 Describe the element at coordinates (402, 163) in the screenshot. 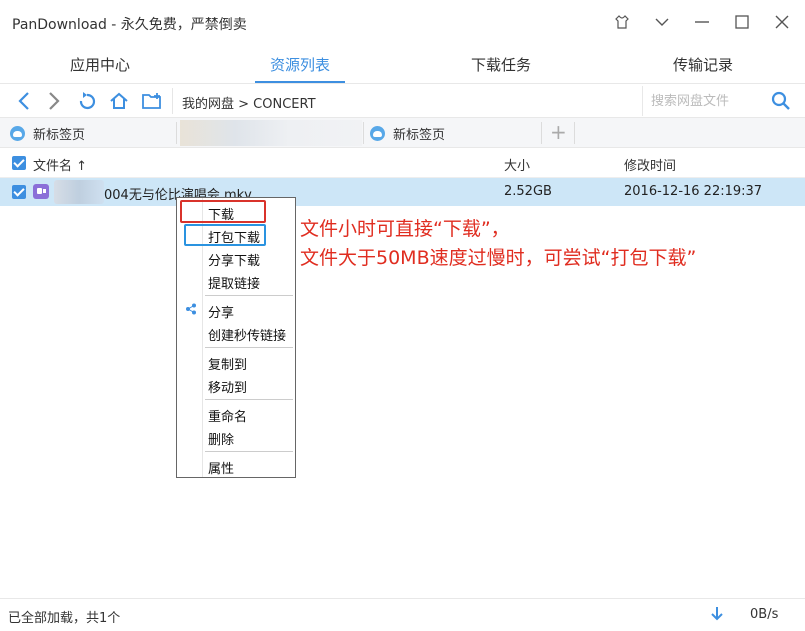

I see `list-header: 文件名 ↑ 大小 修改时间` at that location.